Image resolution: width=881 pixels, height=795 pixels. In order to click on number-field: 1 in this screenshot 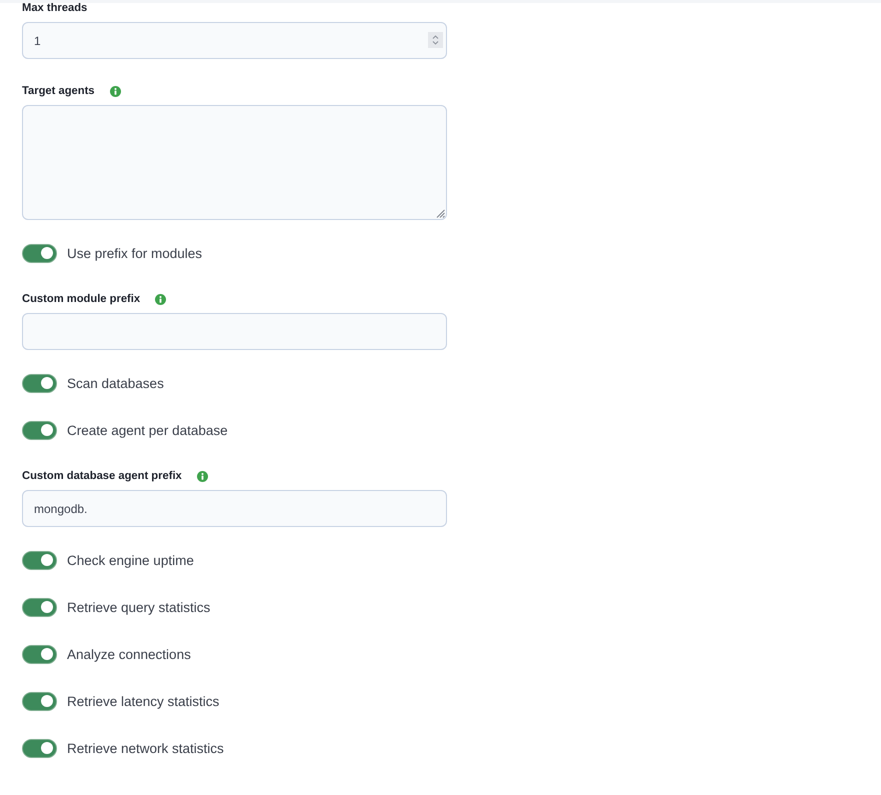, I will do `click(234, 40)`.